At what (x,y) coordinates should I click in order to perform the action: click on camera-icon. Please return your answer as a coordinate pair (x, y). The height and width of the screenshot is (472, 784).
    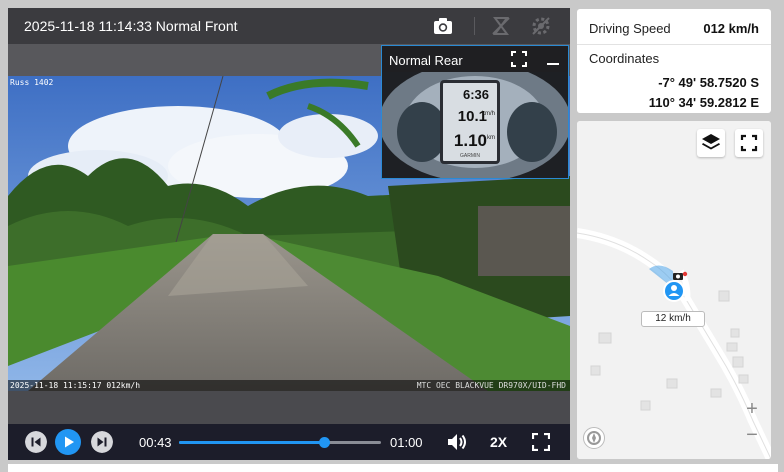
    Looking at the image, I should click on (443, 26).